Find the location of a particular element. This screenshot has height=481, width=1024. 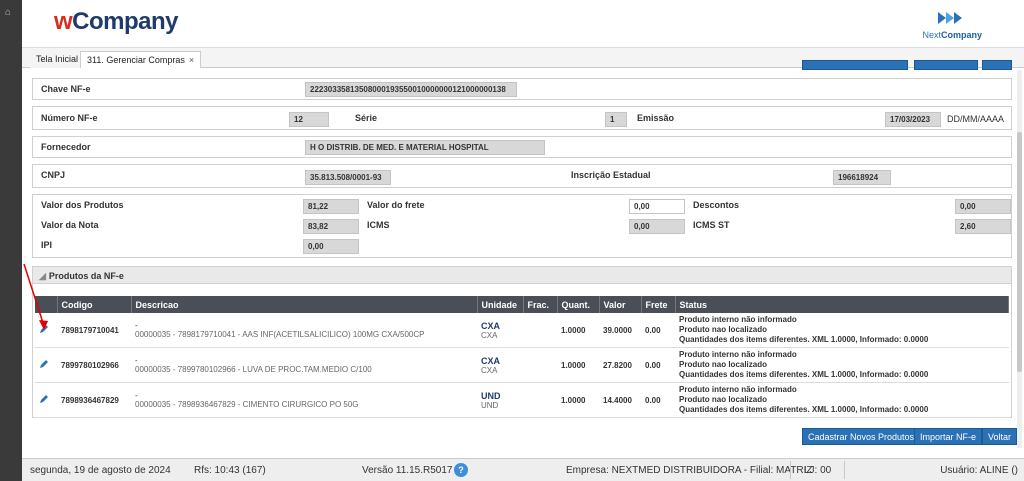

emissao-field: 17/03/2023 is located at coordinates (913, 119).